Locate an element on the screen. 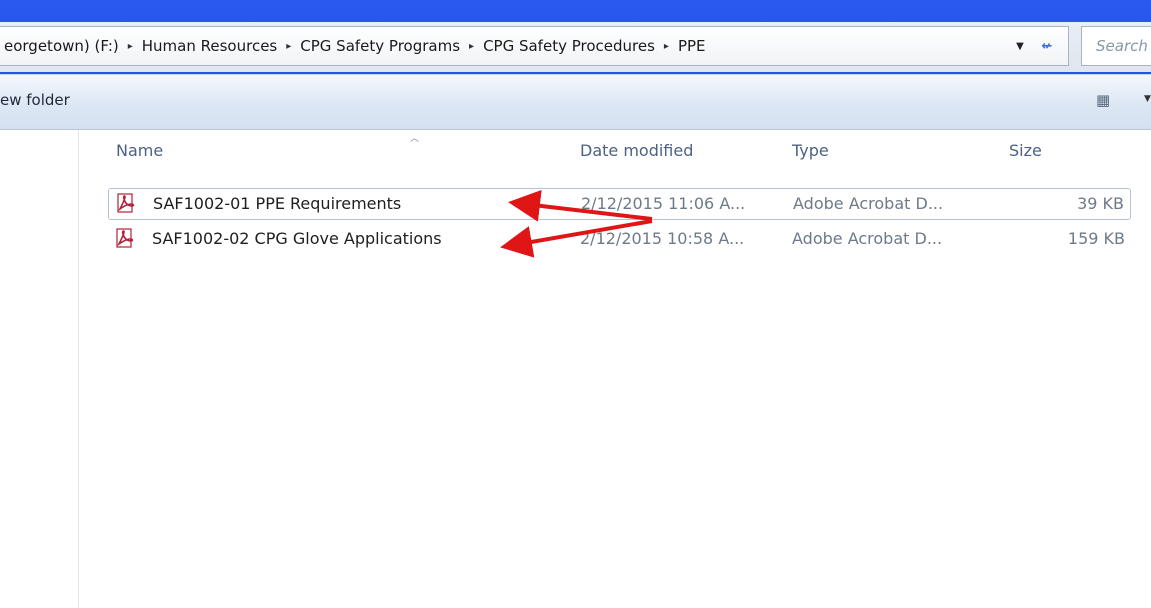 The image size is (1151, 608). breadcrumb-drive: eorgetown) (F:) is located at coordinates (61, 46).